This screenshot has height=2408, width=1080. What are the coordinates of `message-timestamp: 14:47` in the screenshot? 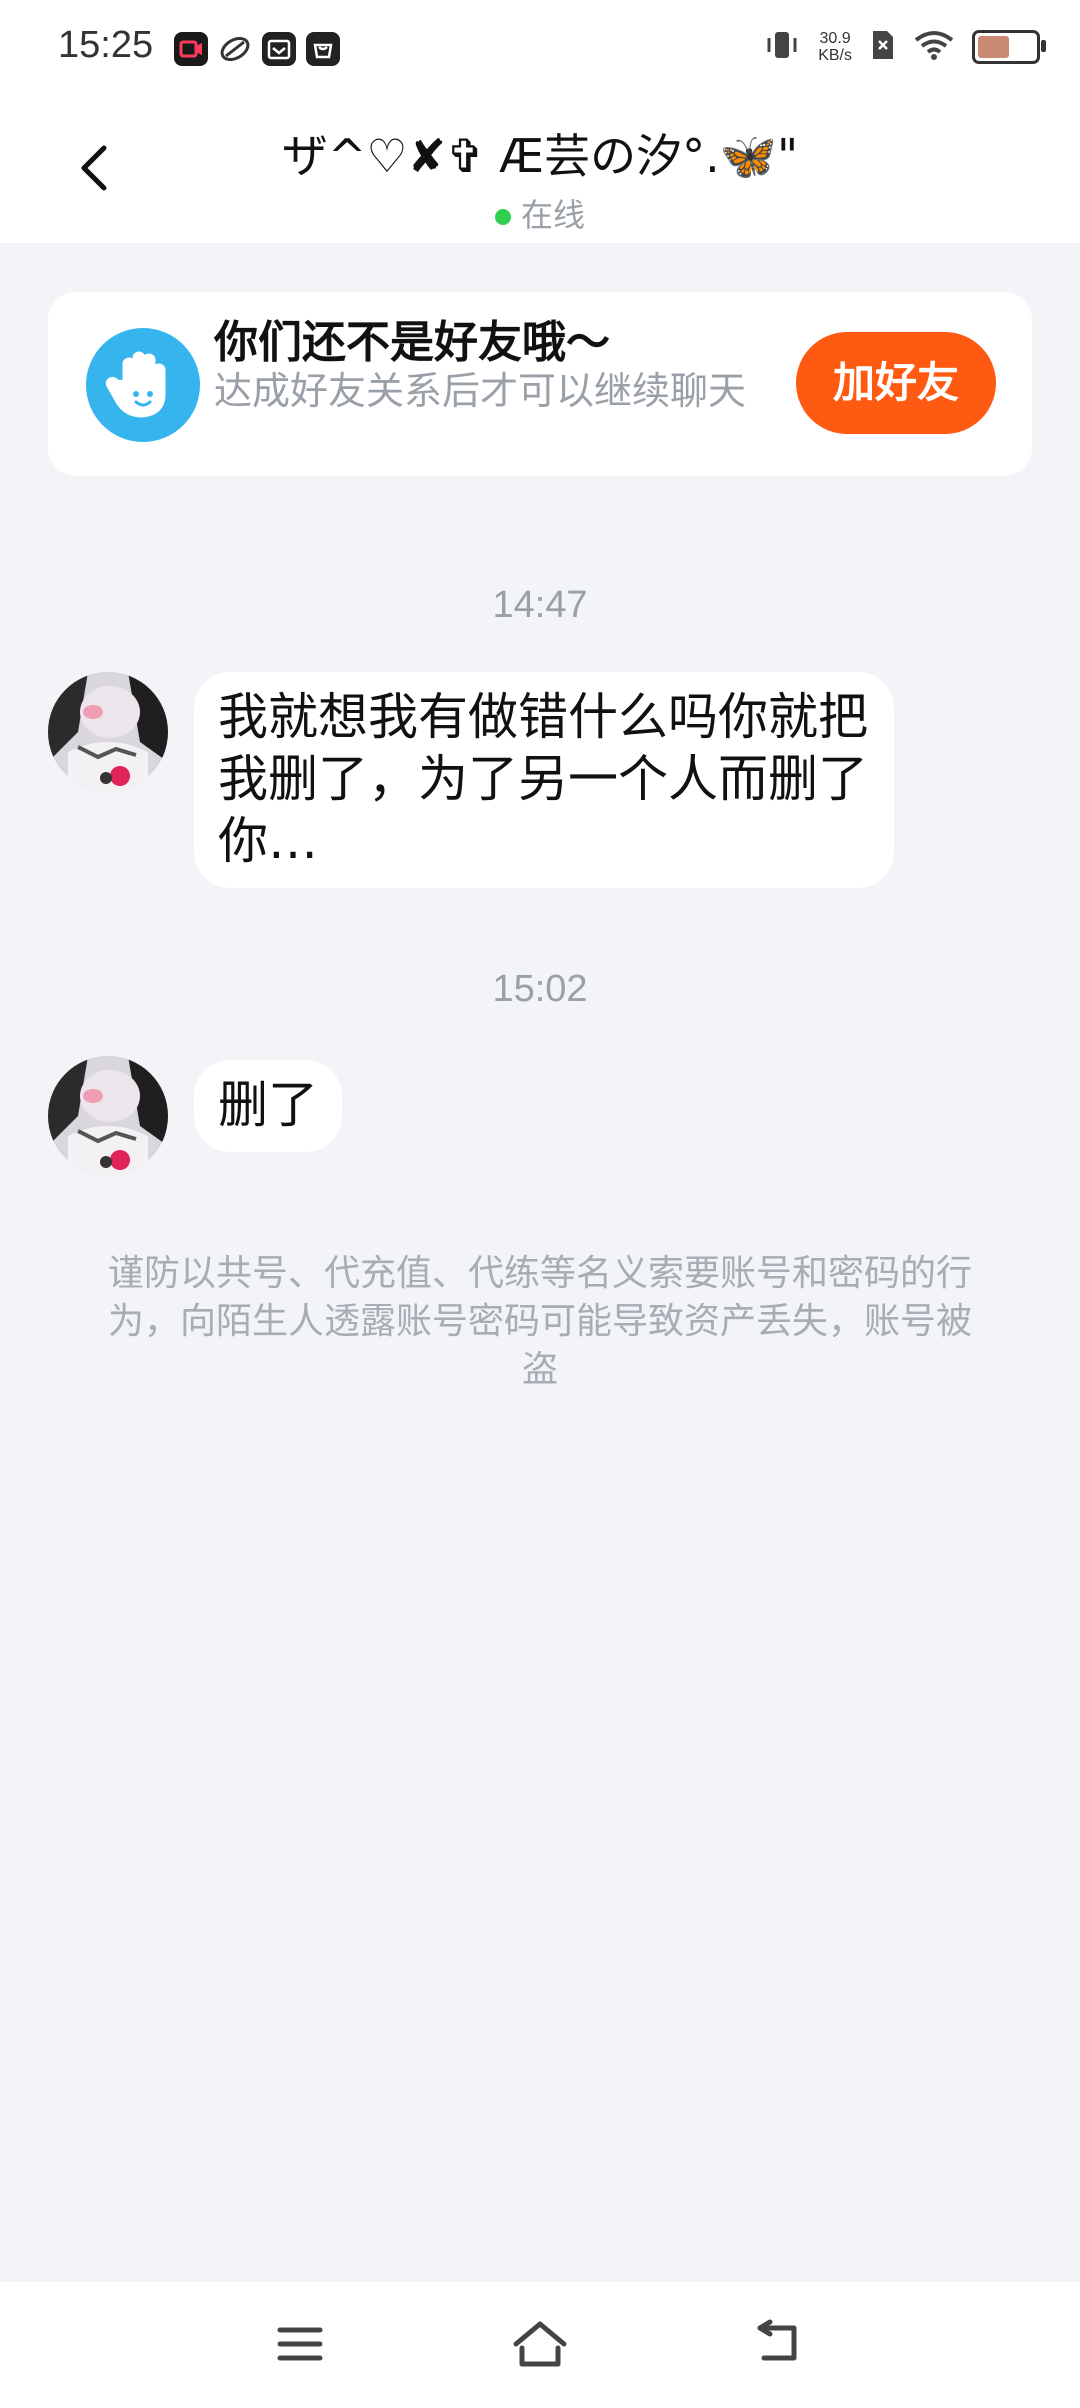 It's located at (540, 605).